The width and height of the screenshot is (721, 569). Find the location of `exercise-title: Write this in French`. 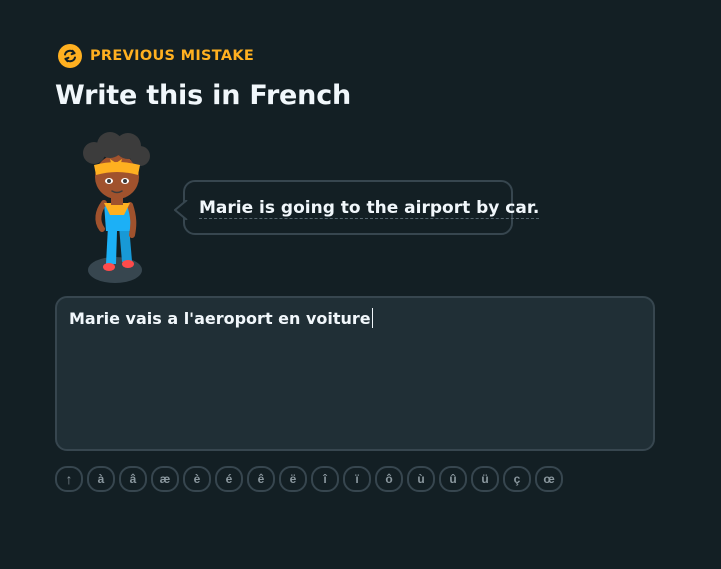

exercise-title: Write this in French is located at coordinates (203, 95).